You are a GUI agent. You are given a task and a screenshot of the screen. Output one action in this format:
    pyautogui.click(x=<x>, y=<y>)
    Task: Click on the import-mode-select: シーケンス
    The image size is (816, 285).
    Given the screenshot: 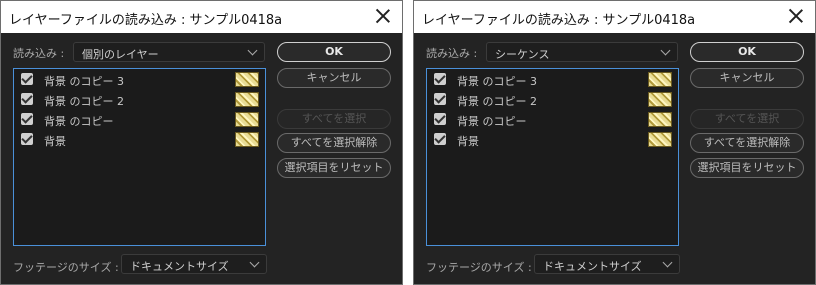 What is the action you would take?
    pyautogui.click(x=582, y=52)
    